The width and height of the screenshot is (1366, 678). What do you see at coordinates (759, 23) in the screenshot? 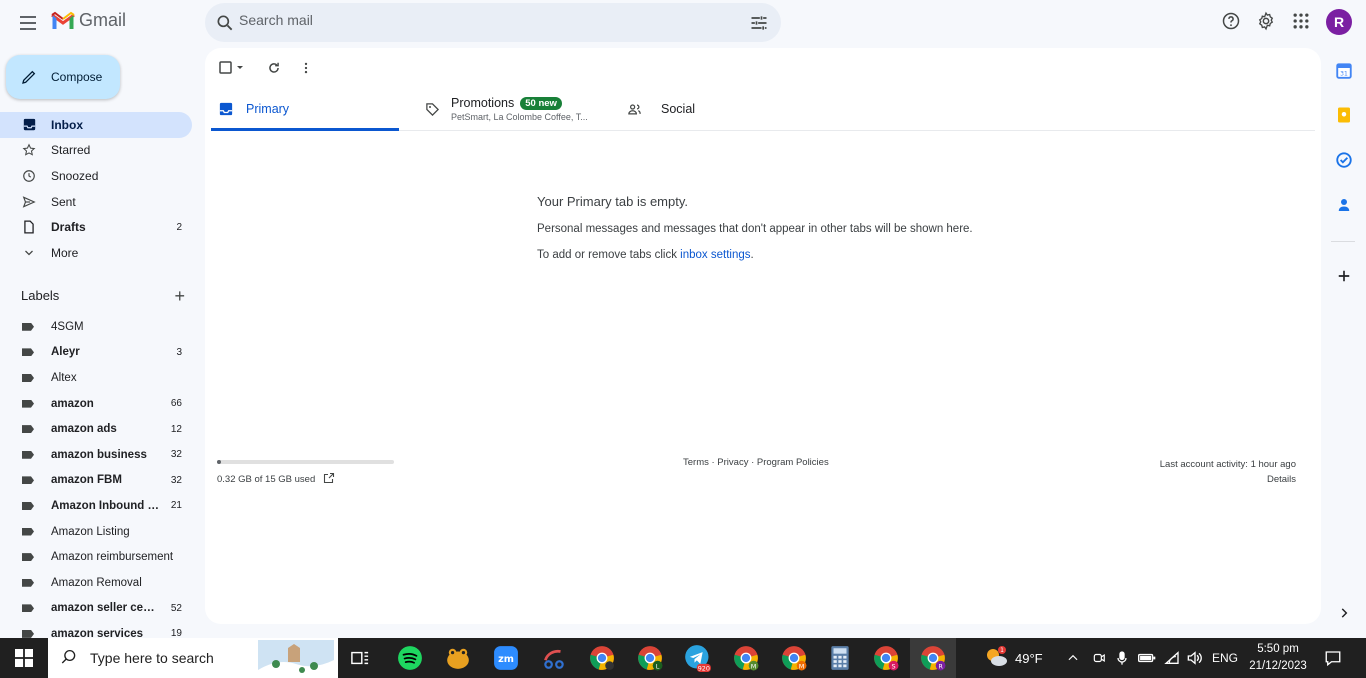
I see `search-options-icon` at bounding box center [759, 23].